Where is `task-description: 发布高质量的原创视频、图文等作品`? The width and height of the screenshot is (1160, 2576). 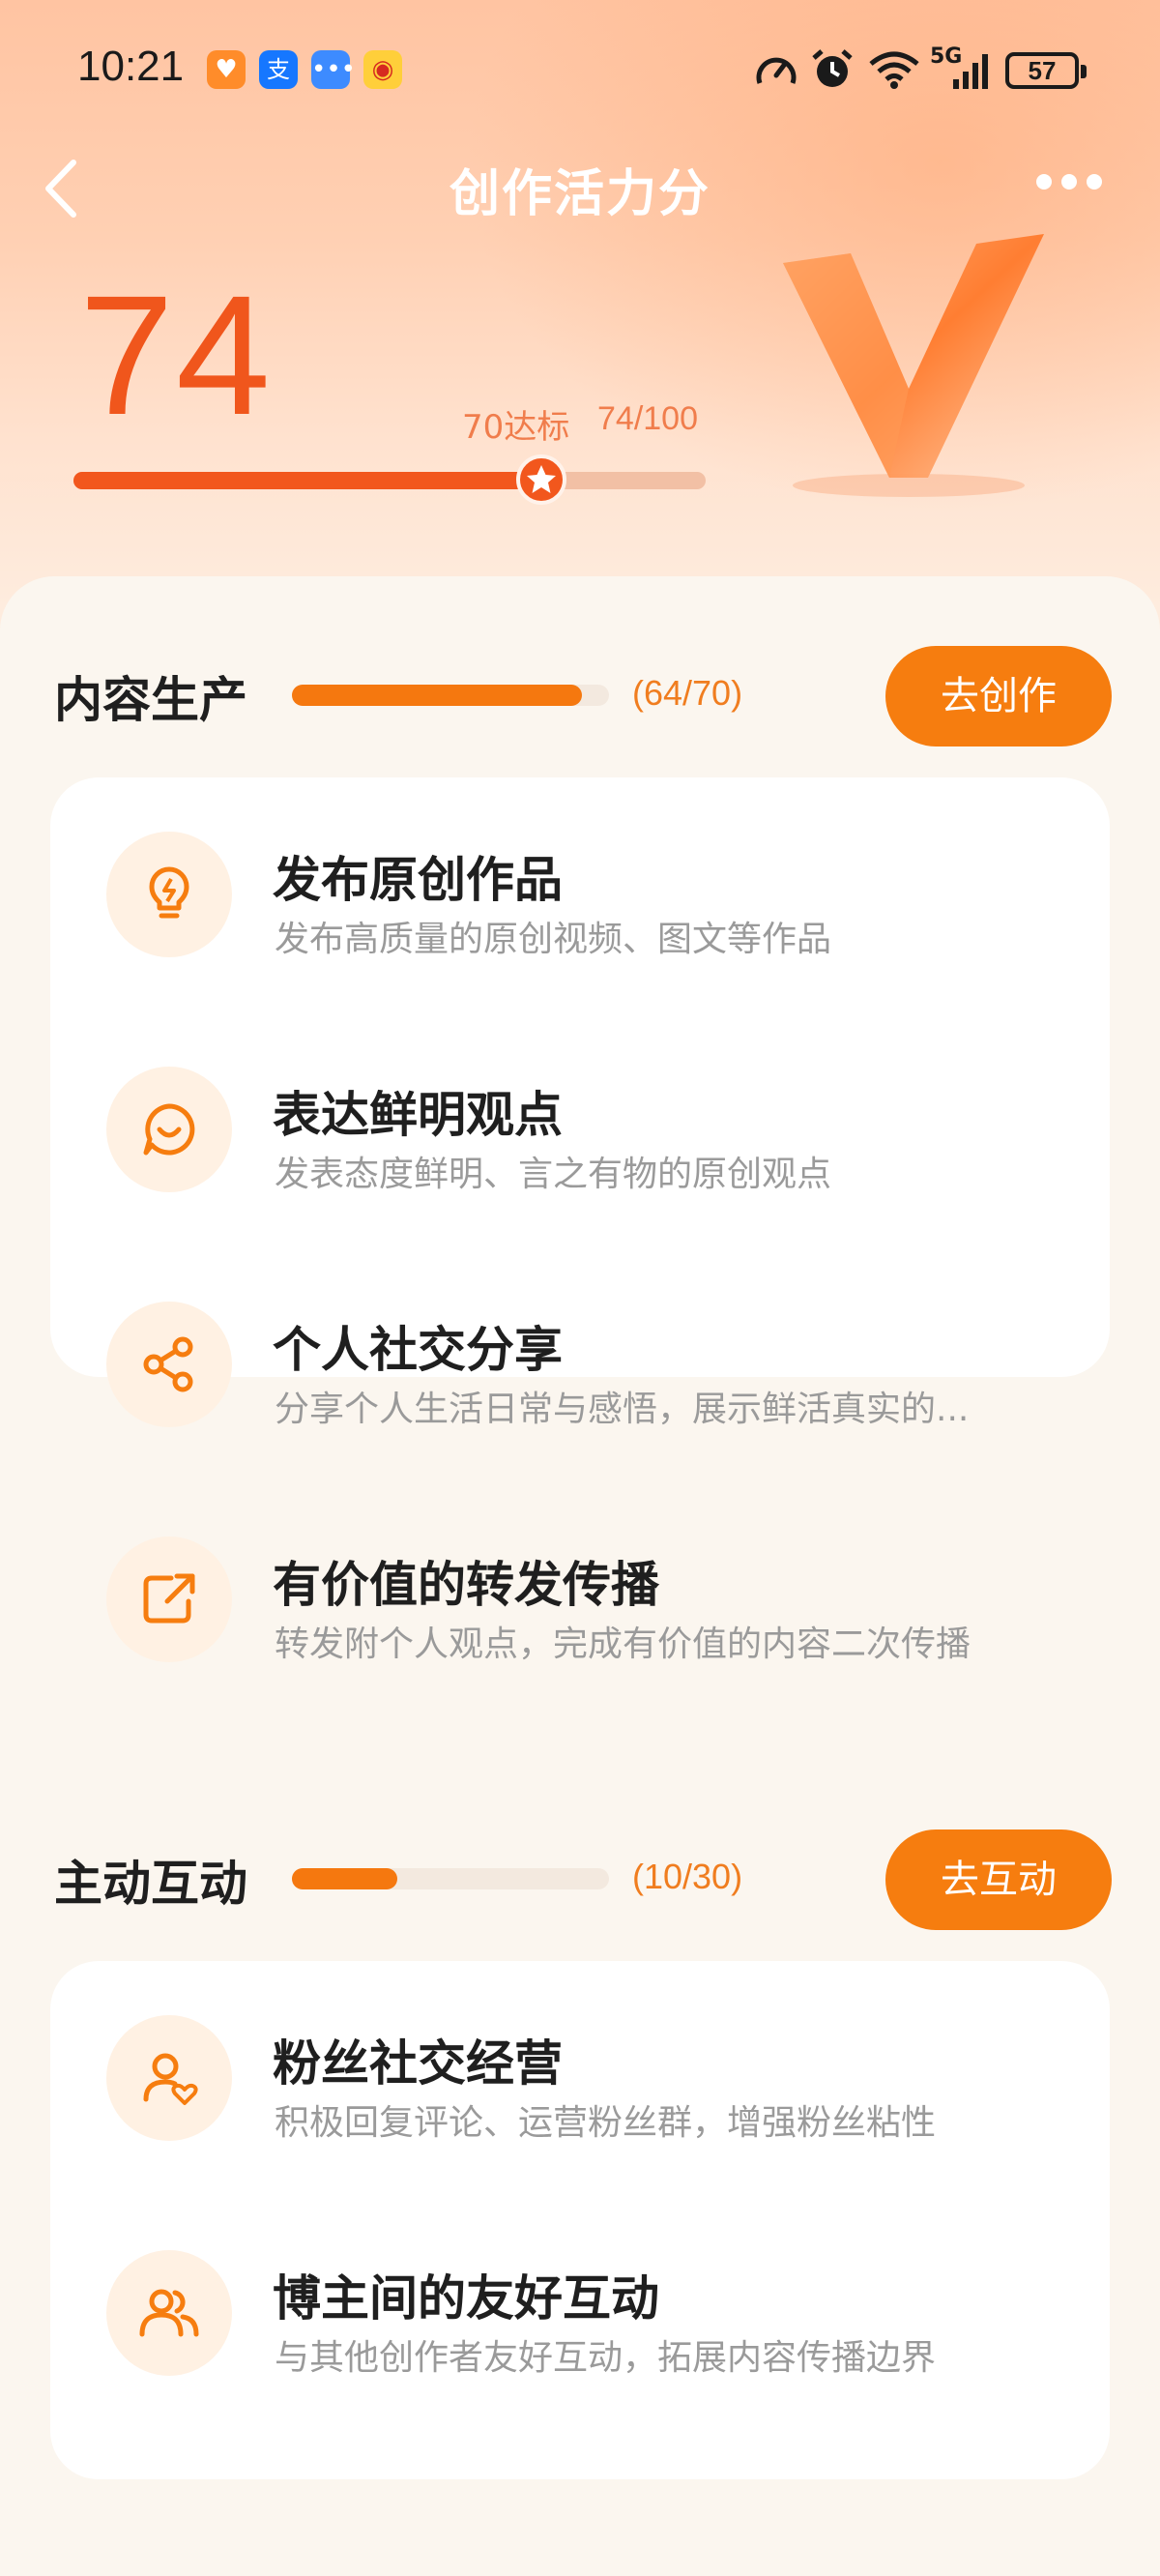
task-description: 发布高质量的原创视频、图文等作品 is located at coordinates (553, 939).